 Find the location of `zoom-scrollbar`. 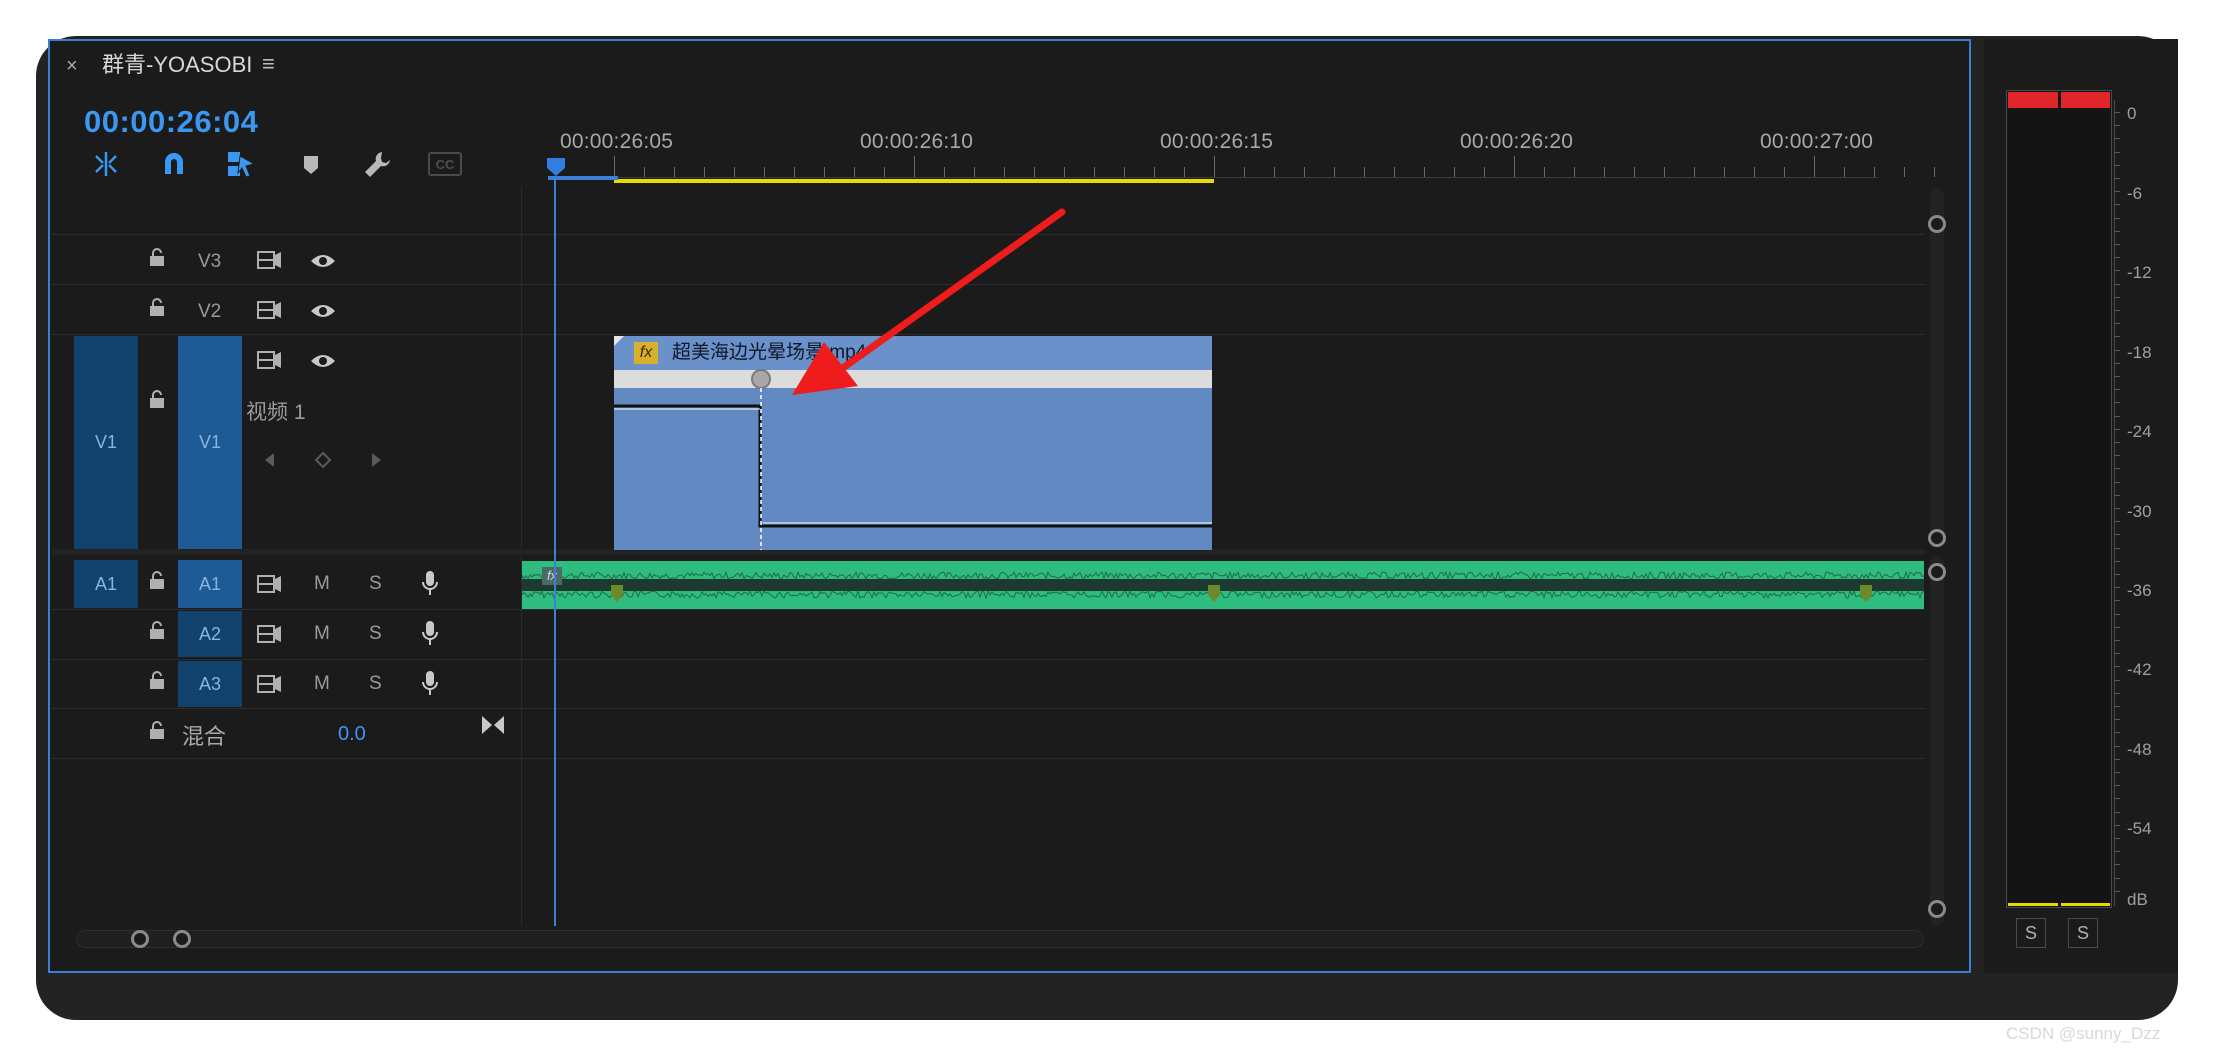

zoom-scrollbar is located at coordinates (1000, 939).